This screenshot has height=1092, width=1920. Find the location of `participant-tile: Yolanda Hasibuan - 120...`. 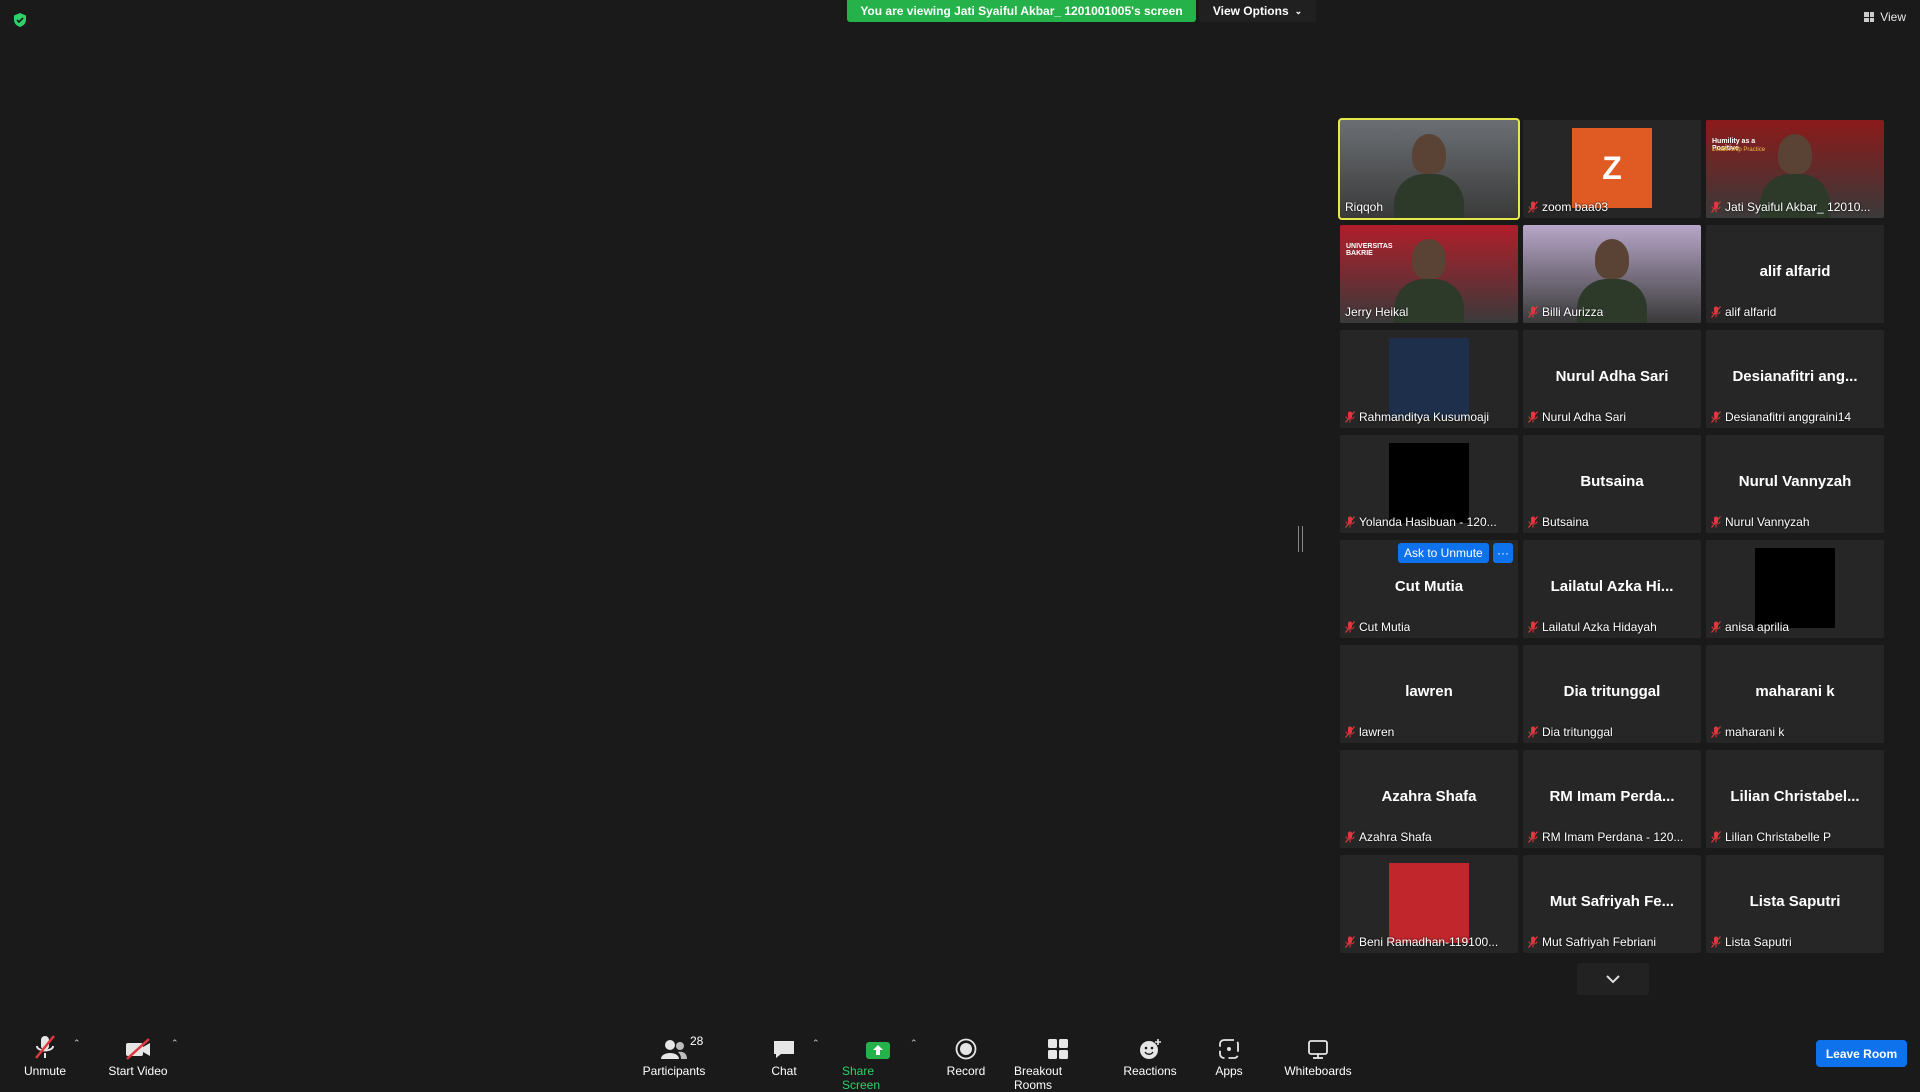

participant-tile: Yolanda Hasibuan - 120... is located at coordinates (1429, 484).